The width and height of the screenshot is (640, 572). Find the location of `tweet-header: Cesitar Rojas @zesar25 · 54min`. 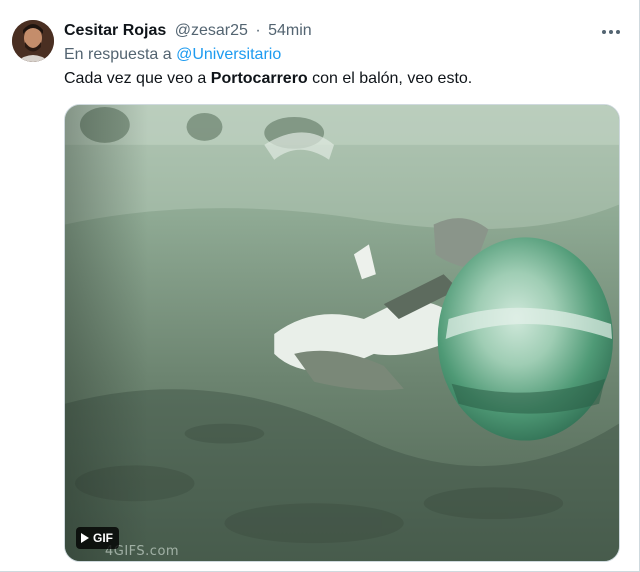

tweet-header: Cesitar Rojas @zesar25 · 54min is located at coordinates (188, 31).